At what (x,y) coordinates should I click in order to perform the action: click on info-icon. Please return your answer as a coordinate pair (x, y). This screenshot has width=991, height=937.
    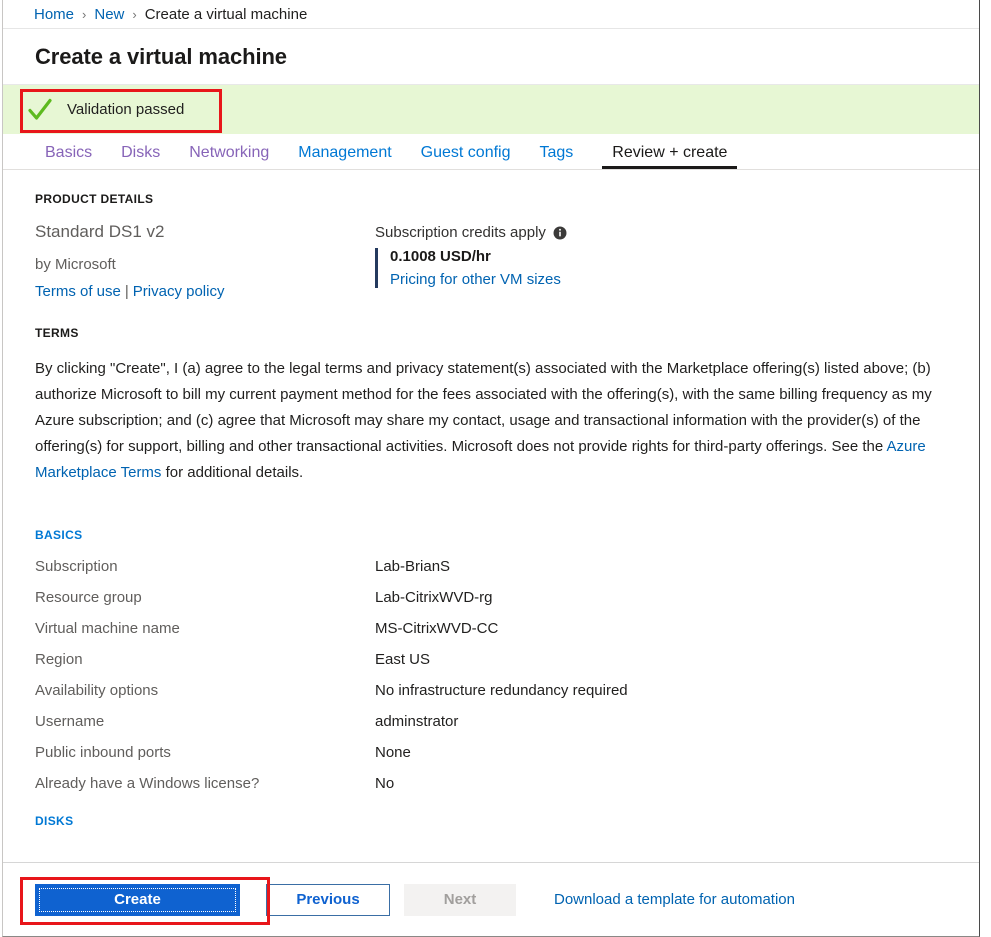
    Looking at the image, I should click on (560, 233).